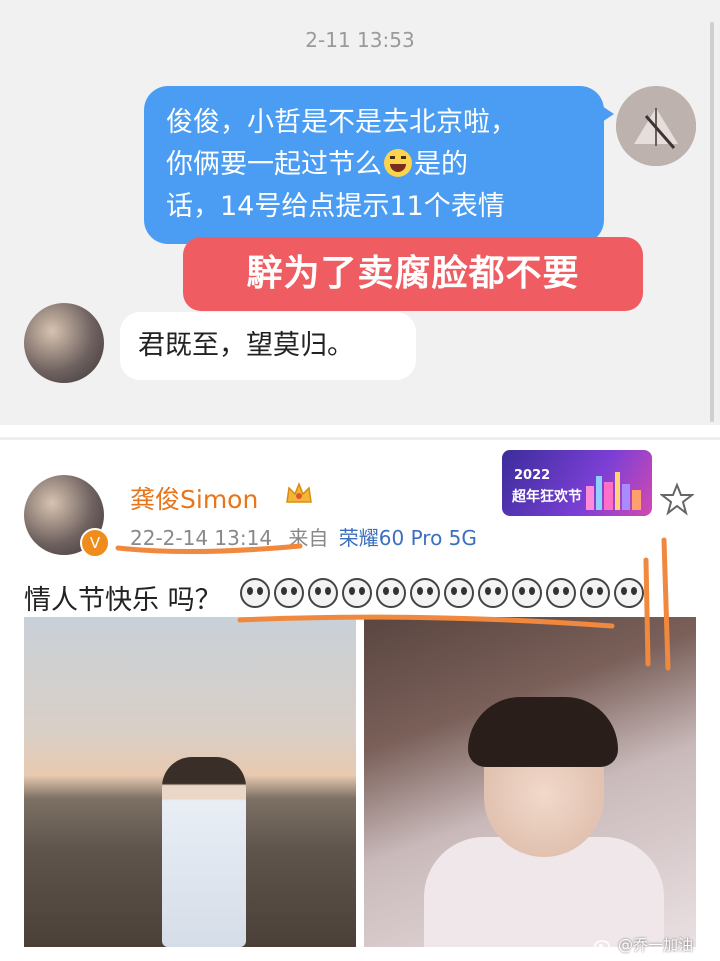 The height and width of the screenshot is (961, 720). I want to click on incoming-message-bubble: 君既至，望莫归。, so click(268, 346).